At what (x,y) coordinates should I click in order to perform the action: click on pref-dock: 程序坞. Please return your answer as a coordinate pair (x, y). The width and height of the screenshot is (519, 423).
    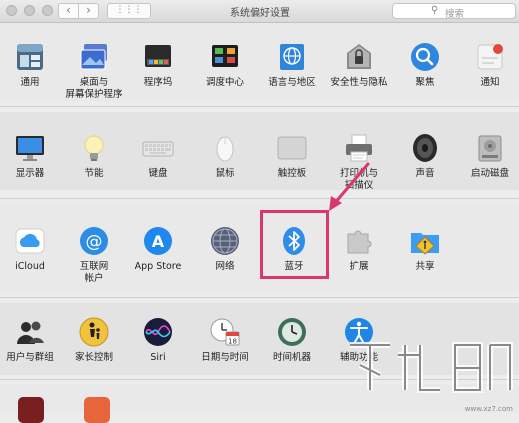
    Looking at the image, I should click on (158, 65).